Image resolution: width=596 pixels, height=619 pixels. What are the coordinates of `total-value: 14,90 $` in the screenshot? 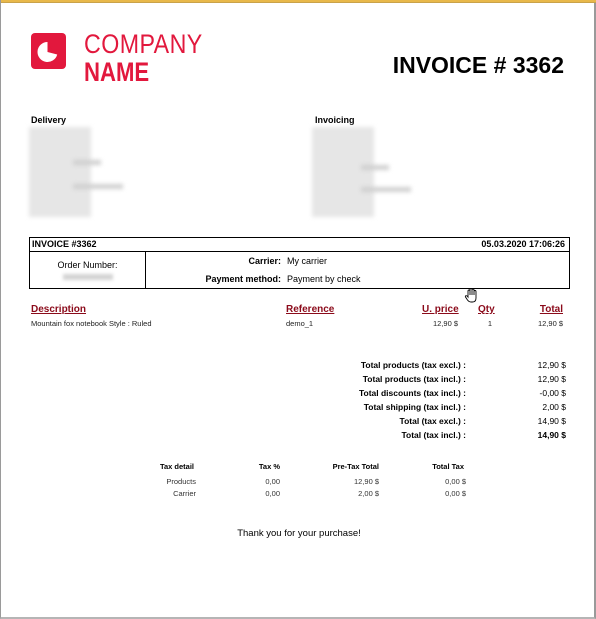 It's located at (551, 421).